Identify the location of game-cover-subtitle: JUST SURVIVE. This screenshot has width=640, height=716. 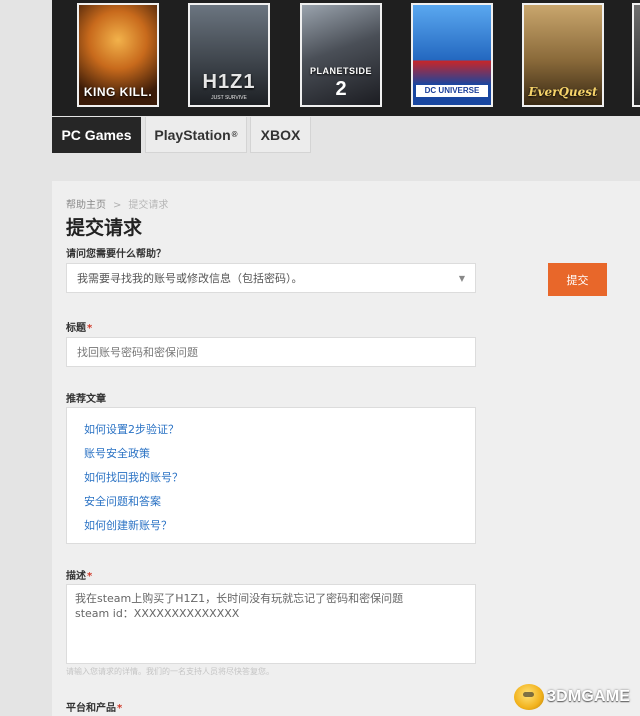
(229, 98).